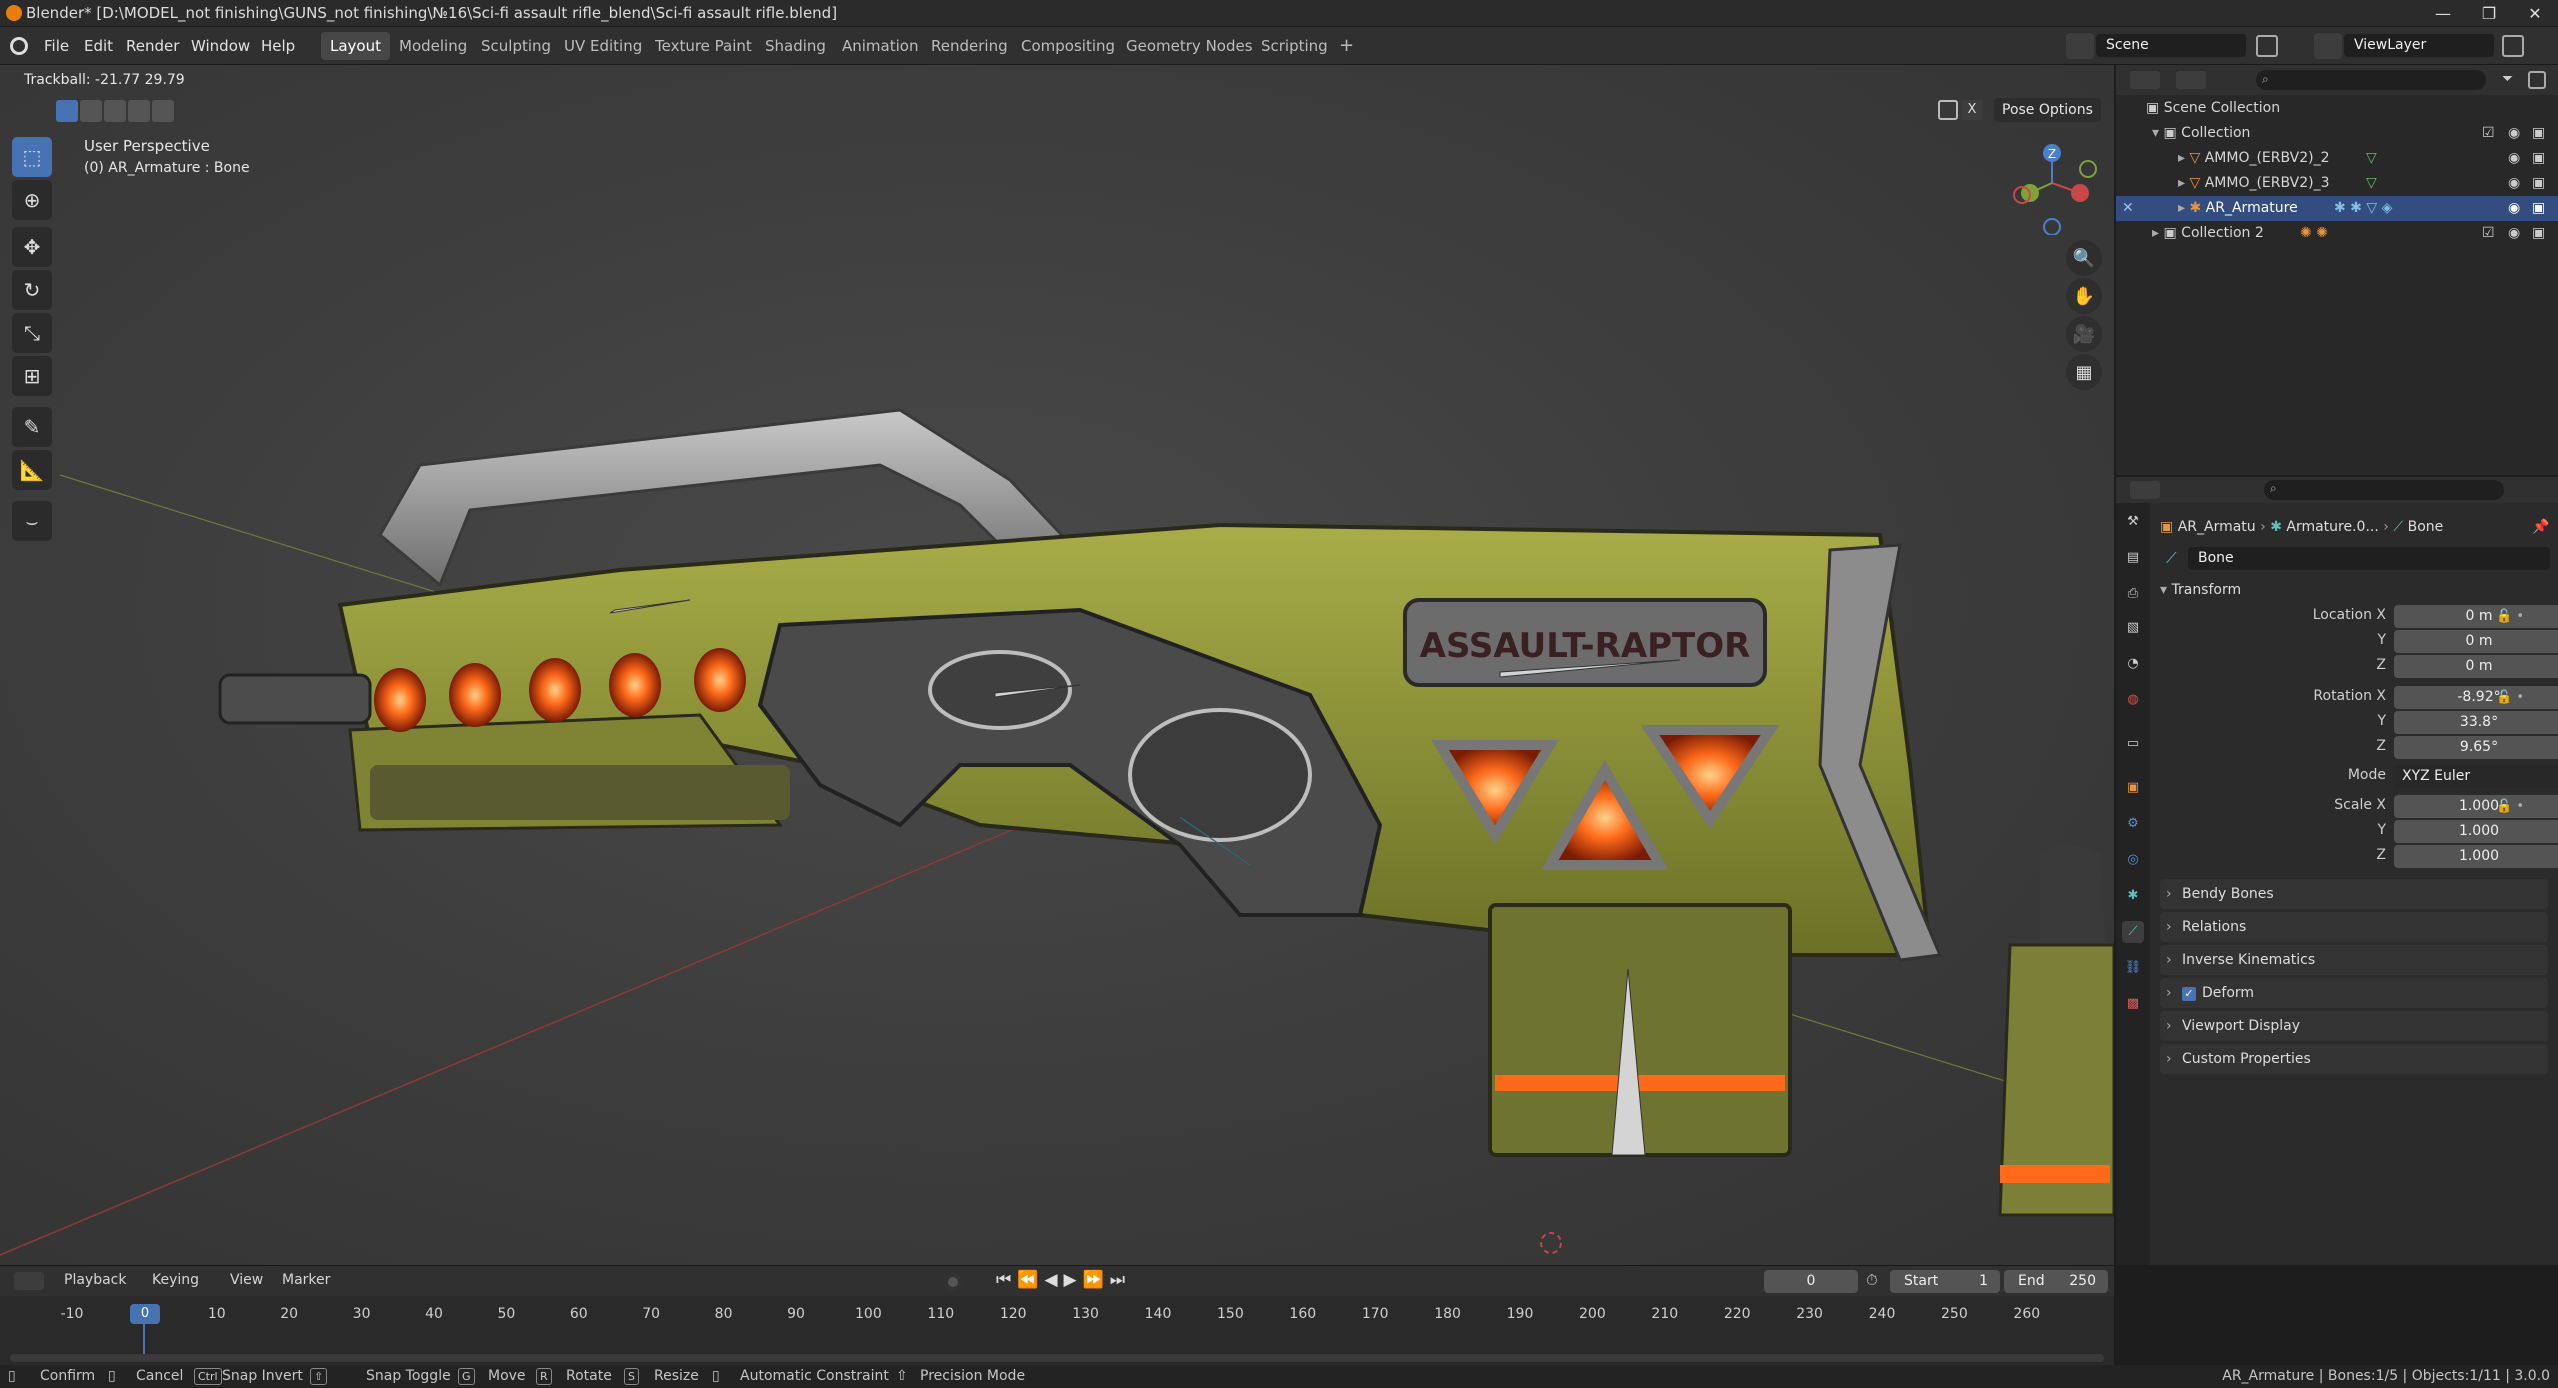 This screenshot has width=2558, height=1388. What do you see at coordinates (2047, 110) in the screenshot?
I see `pose-options-dropdown: Pose Options` at bounding box center [2047, 110].